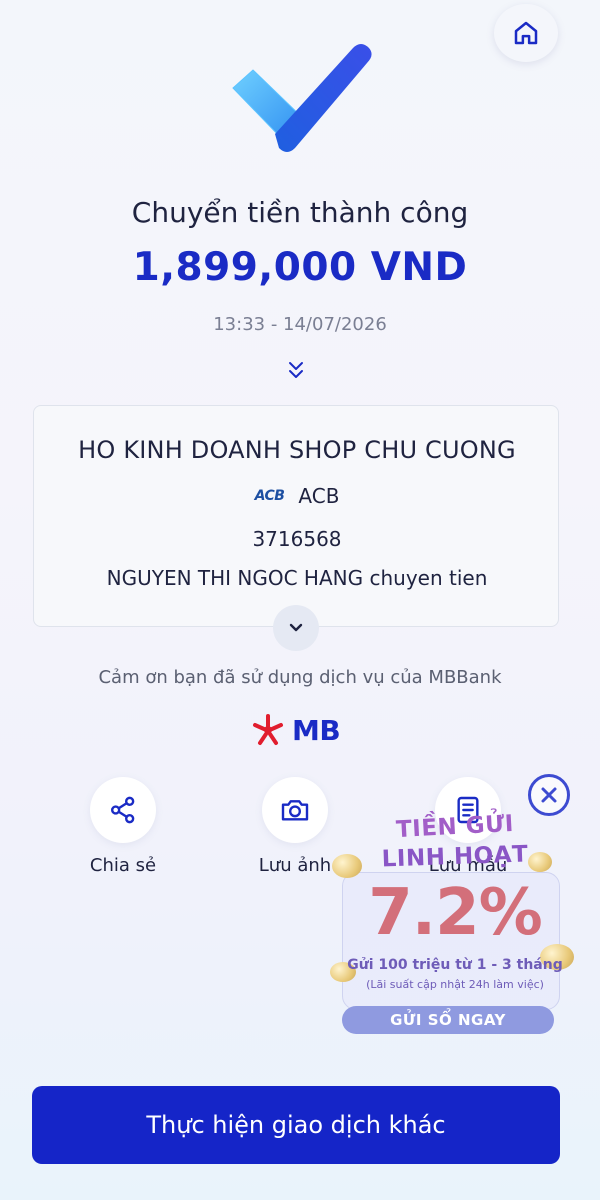 This screenshot has width=600, height=1200. Describe the element at coordinates (297, 450) in the screenshot. I see `recipient-name: HO KINH DOANH SHOP CHU CUONG` at that location.